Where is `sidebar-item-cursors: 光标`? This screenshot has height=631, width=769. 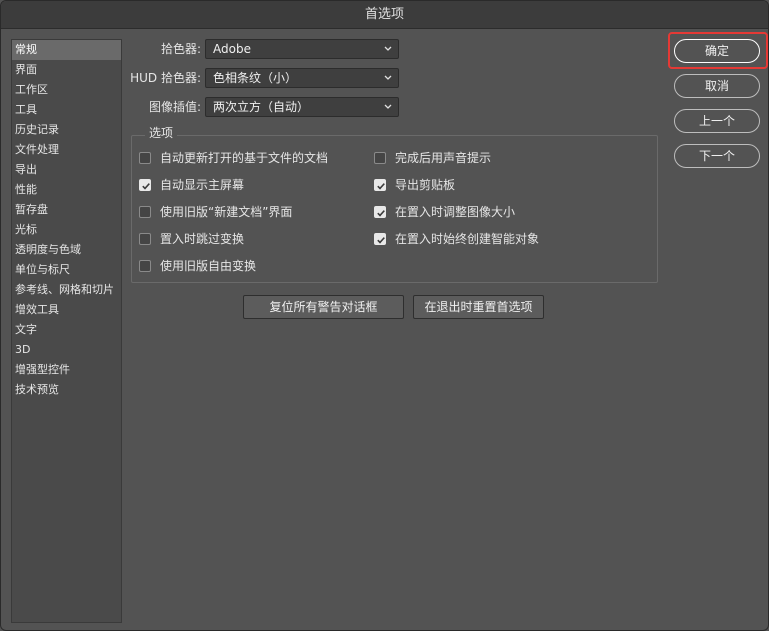
sidebar-item-cursors: 光标 is located at coordinates (66, 230).